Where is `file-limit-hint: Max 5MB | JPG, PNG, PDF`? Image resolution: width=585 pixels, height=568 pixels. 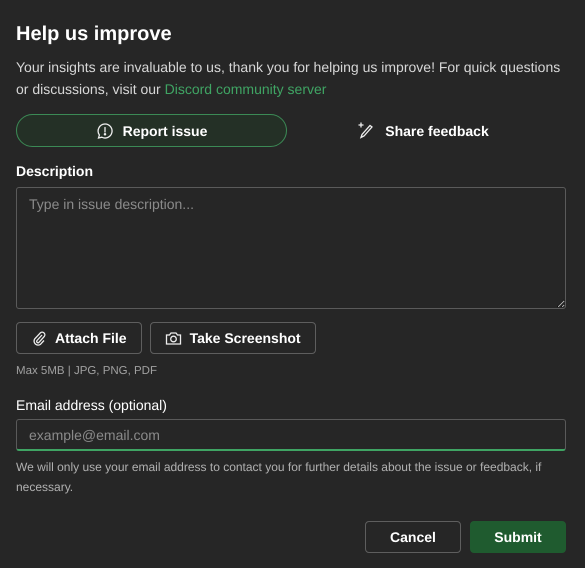
file-limit-hint: Max 5MB | JPG, PNG, PDF is located at coordinates (87, 371).